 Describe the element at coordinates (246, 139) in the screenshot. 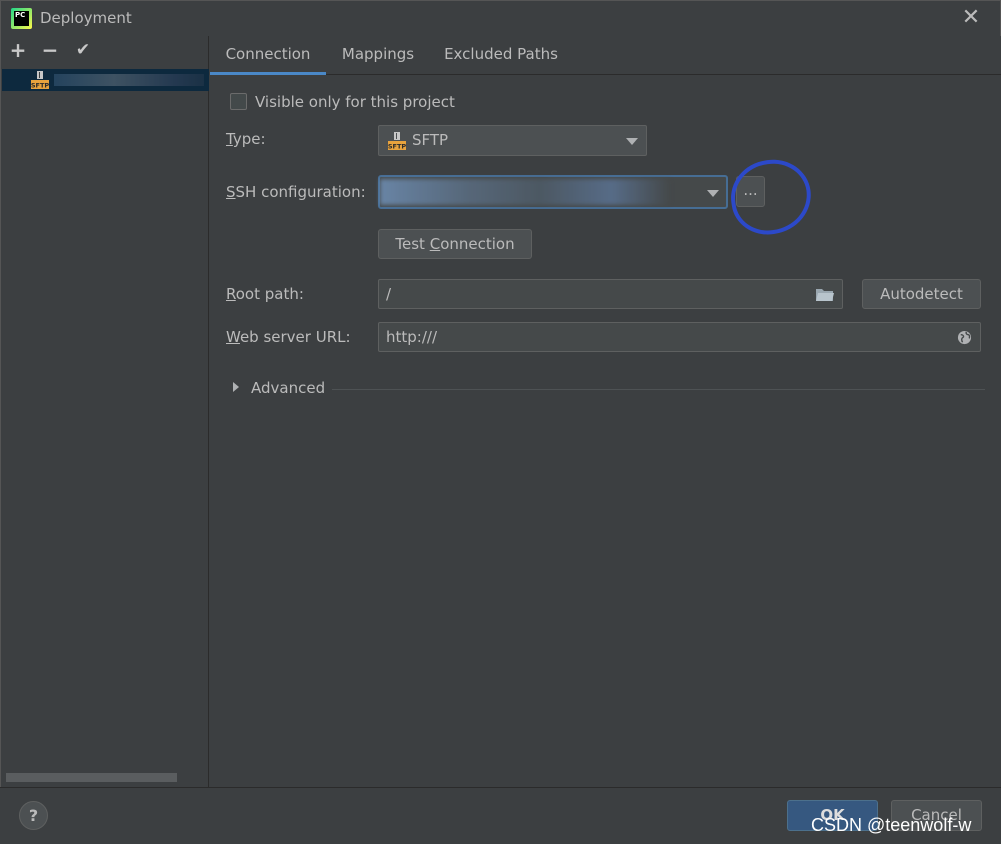

I see `type-label: Type:` at that location.